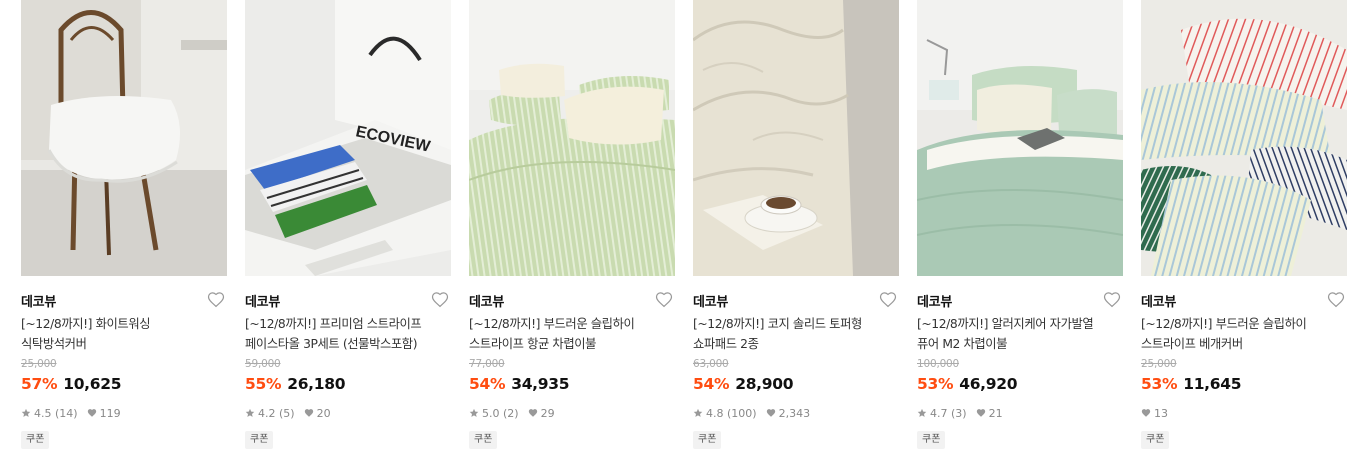 The image size is (1352, 472). Describe the element at coordinates (348, 138) in the screenshot. I see `product-image: ECOVIEW` at that location.